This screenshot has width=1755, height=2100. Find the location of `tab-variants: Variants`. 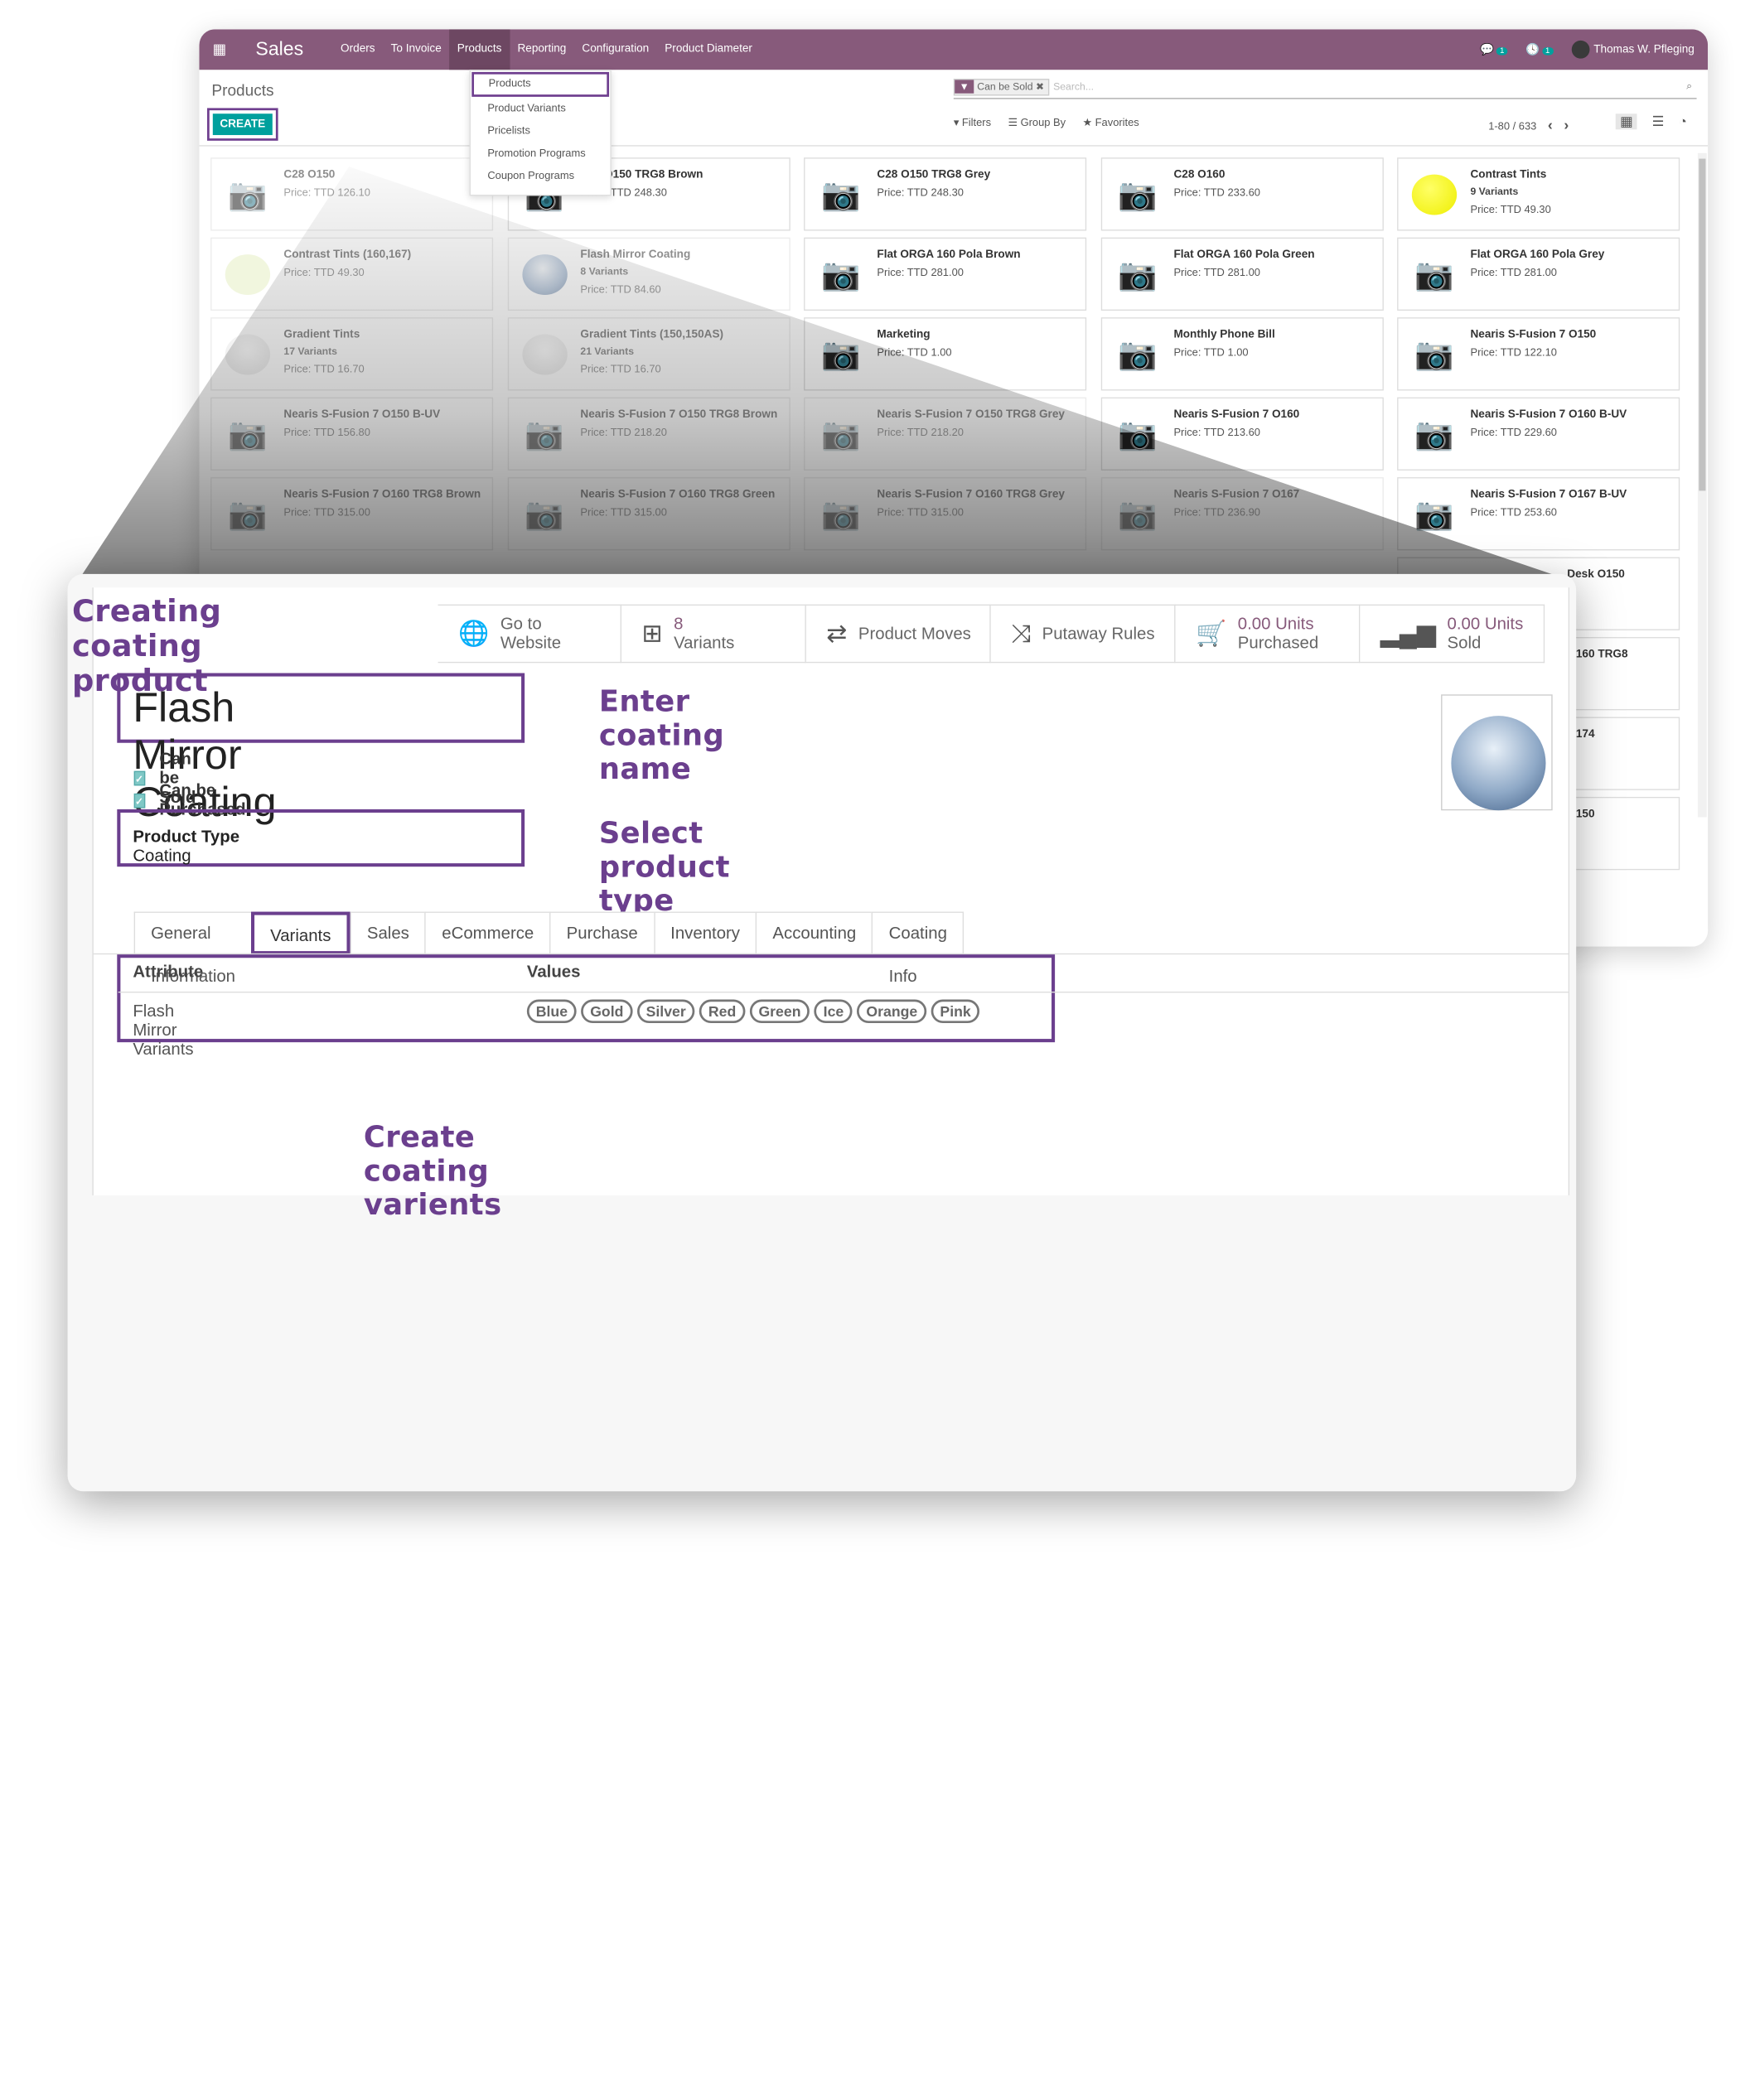

tab-variants: Variants is located at coordinates (301, 933).